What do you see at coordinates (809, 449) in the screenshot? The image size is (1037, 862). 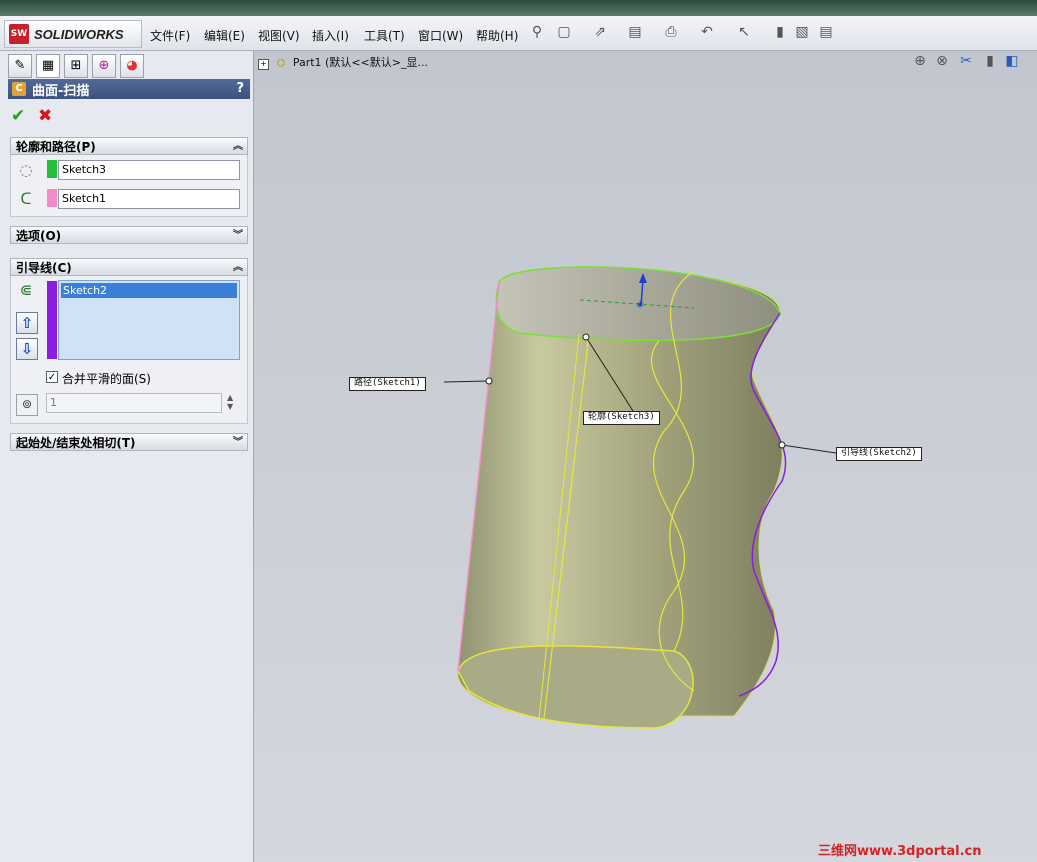 I see `guide-callout-leader` at bounding box center [809, 449].